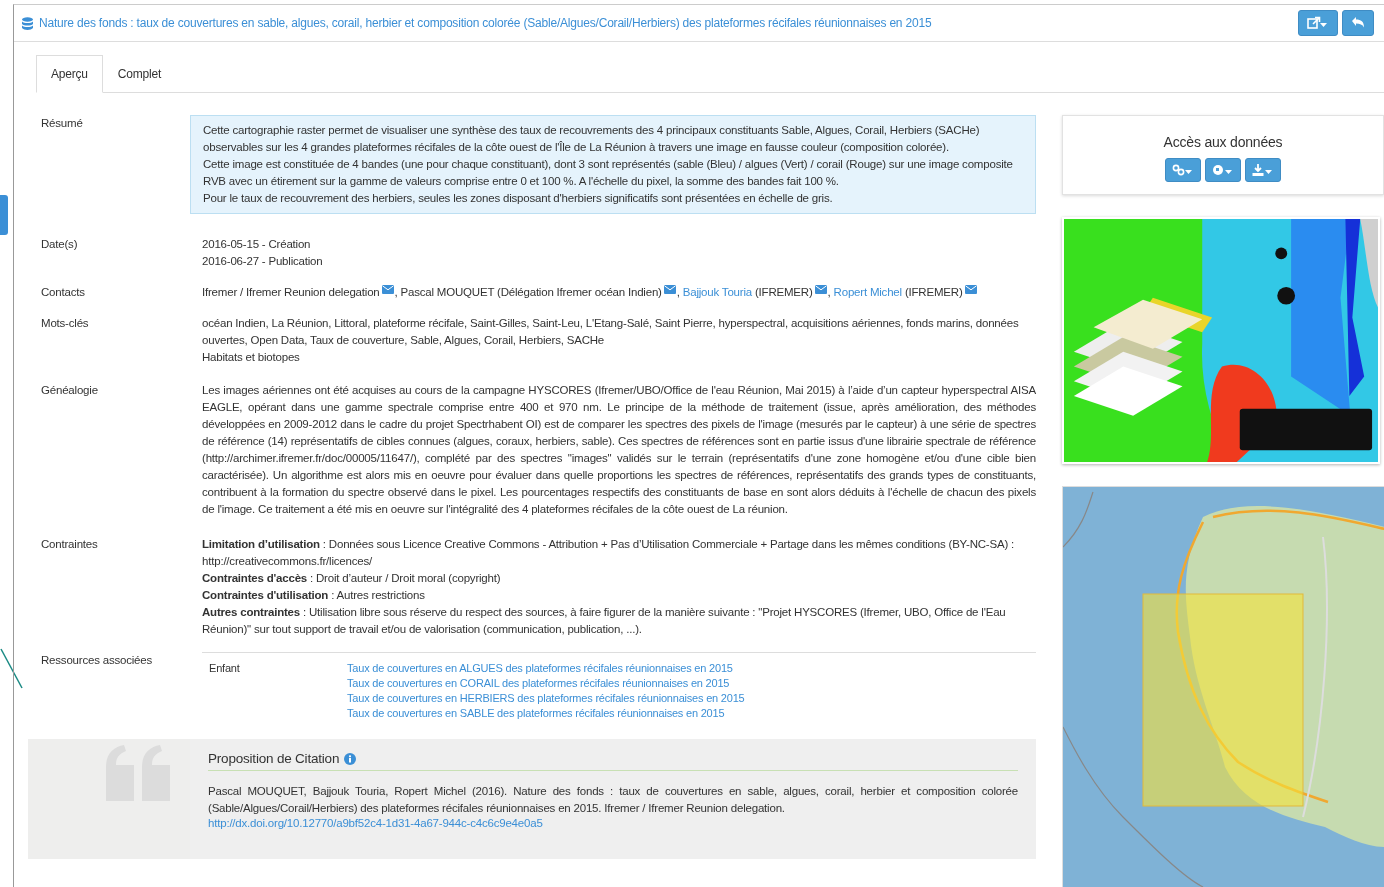 This screenshot has width=1384, height=887. Describe the element at coordinates (611, 332) in the screenshot. I see `keywords-text: océan Indien, La Réunion, Littoral, plateforme récifale, Saint-Gilles, Saint-Leu, L'Etang-Salé, Saint Pierre, hyperspectral, acquisitions aériennes, fonds marins, données ouvertes, Open Data, Taux de couverture, Sable, Algues, Corail, Herbiers, SACHe` at that location.